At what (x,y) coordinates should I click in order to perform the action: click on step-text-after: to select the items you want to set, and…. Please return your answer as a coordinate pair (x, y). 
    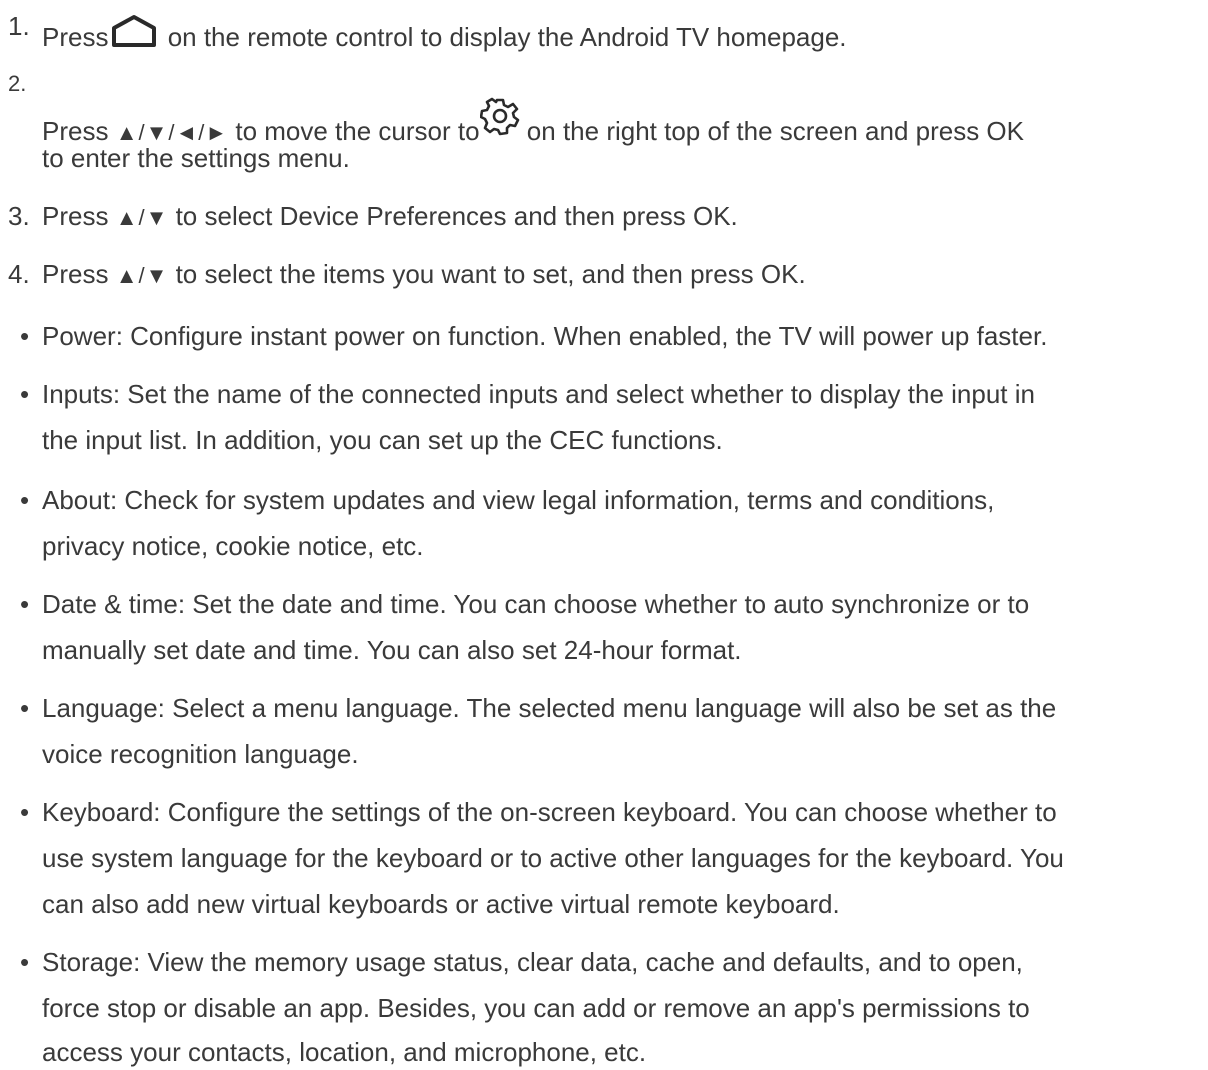
    Looking at the image, I should click on (487, 274).